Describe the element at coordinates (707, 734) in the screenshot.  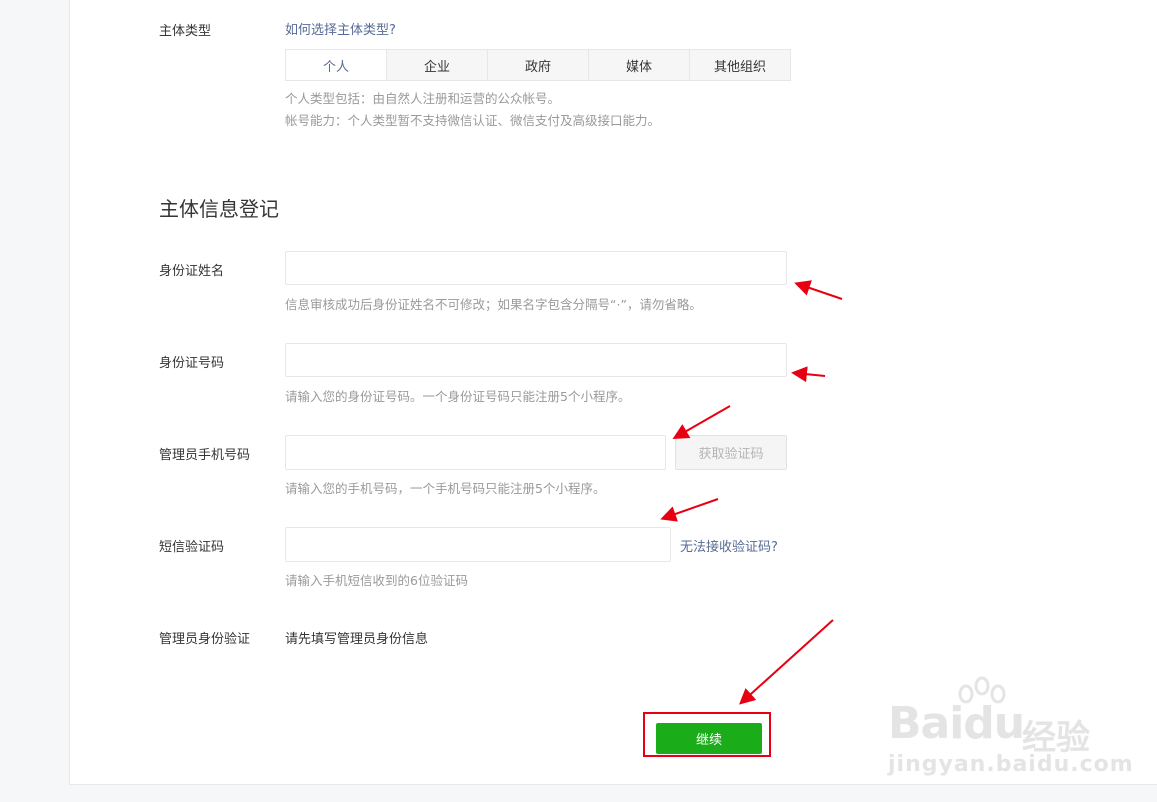
I see `annotation-highlight-box` at that location.